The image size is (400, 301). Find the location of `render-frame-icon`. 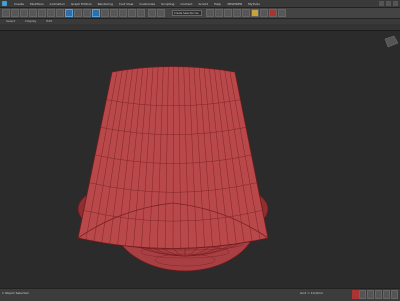

render-frame-icon is located at coordinates (273, 13).